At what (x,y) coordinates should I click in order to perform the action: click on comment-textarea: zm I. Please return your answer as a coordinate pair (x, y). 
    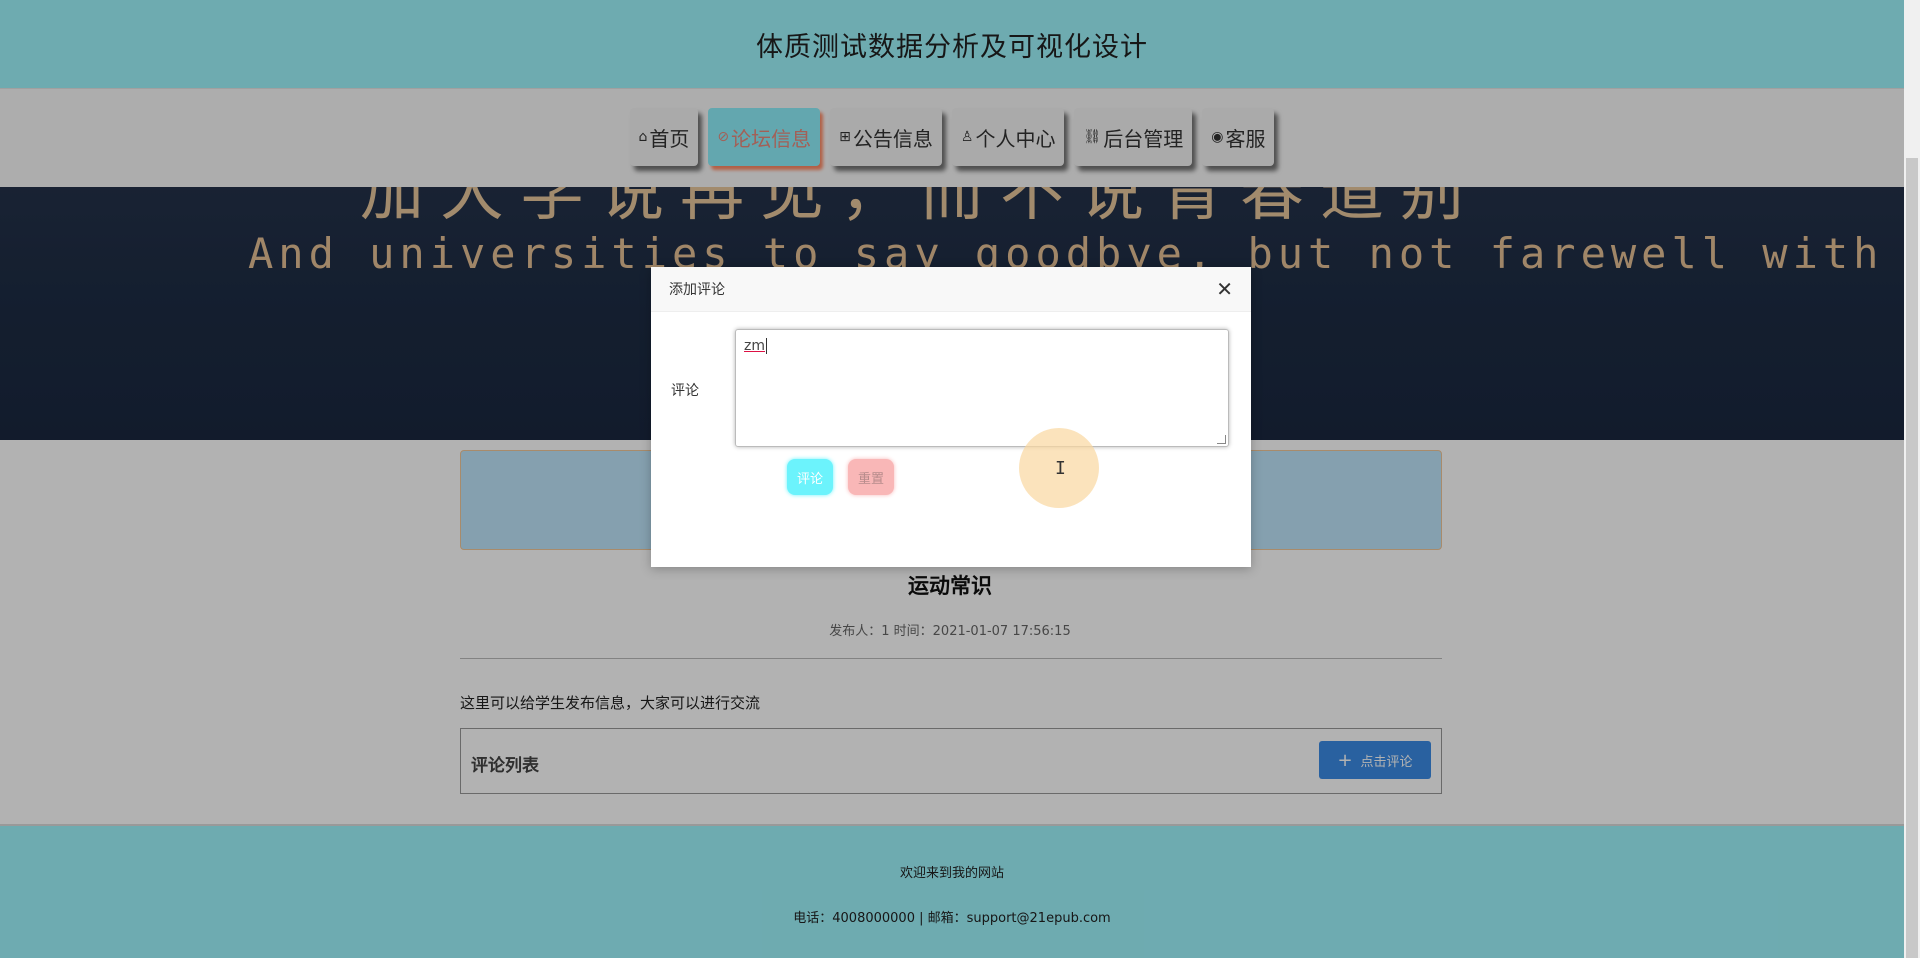
    Looking at the image, I should click on (982, 418).